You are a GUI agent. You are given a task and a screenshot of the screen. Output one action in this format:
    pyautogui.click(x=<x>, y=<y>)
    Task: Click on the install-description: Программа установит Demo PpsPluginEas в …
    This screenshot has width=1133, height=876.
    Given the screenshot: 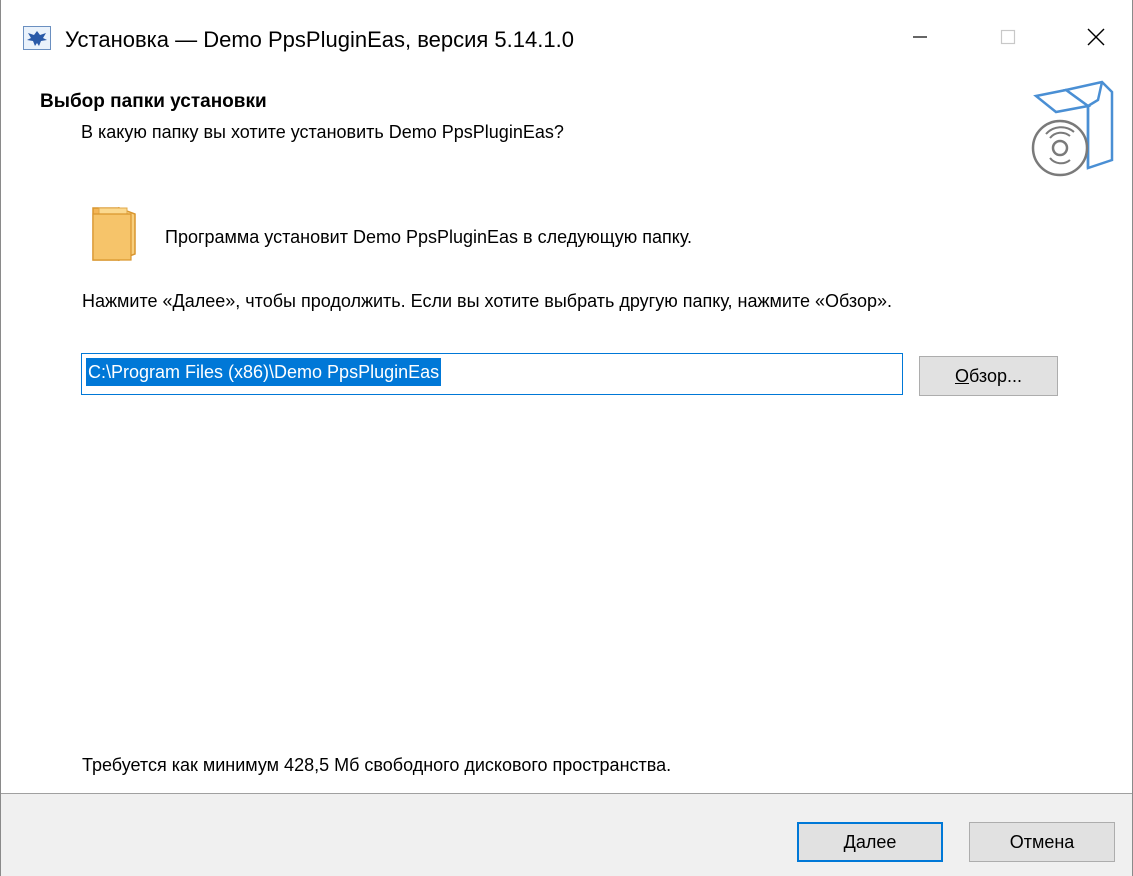 What is the action you would take?
    pyautogui.click(x=429, y=237)
    